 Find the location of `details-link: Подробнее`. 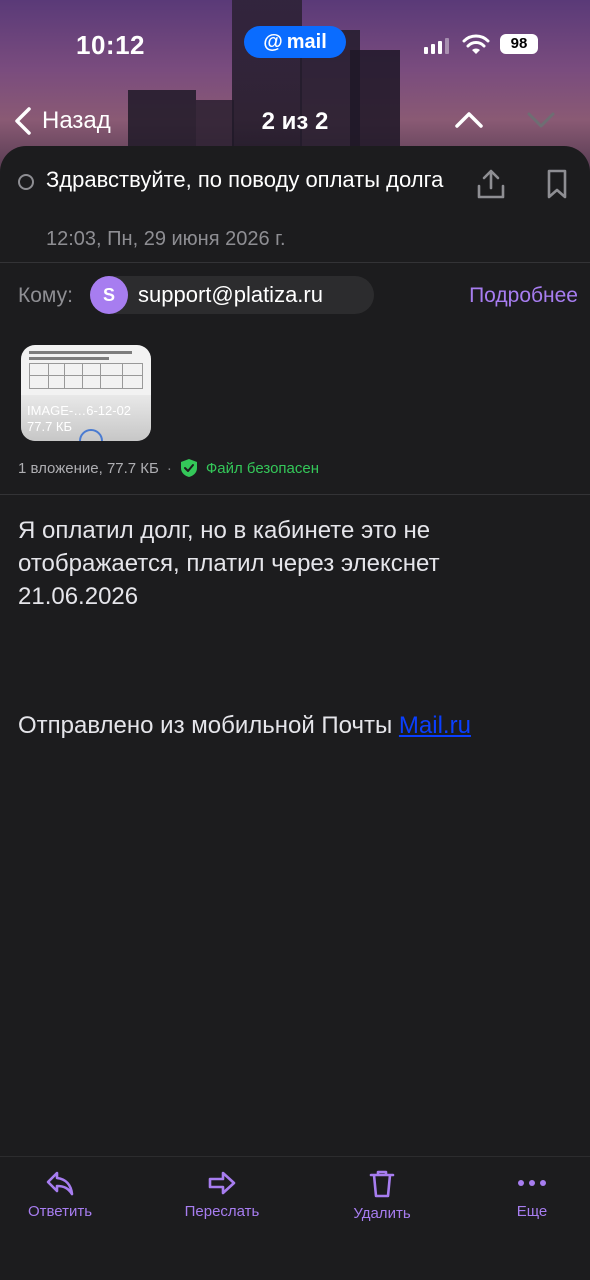

details-link: Подробнее is located at coordinates (523, 296).